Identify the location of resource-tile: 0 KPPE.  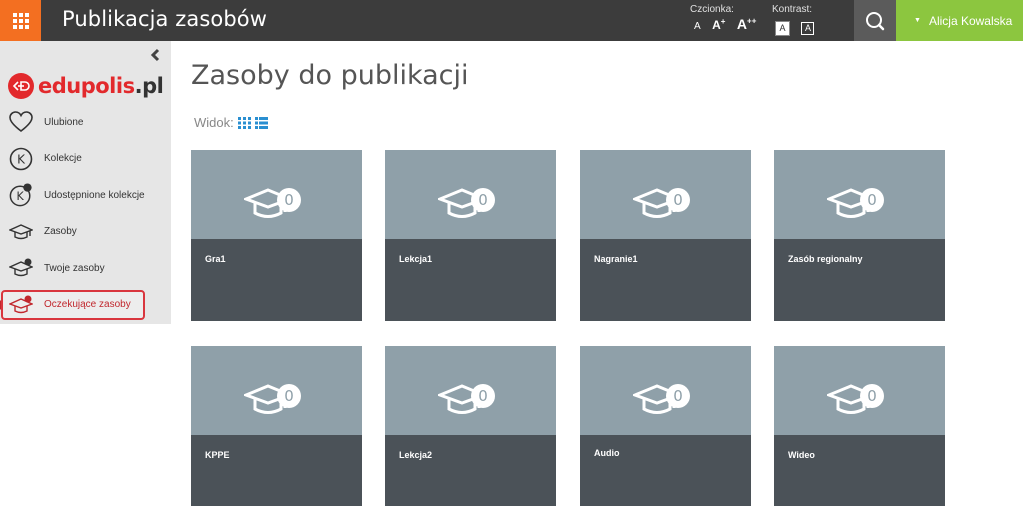
(276, 426).